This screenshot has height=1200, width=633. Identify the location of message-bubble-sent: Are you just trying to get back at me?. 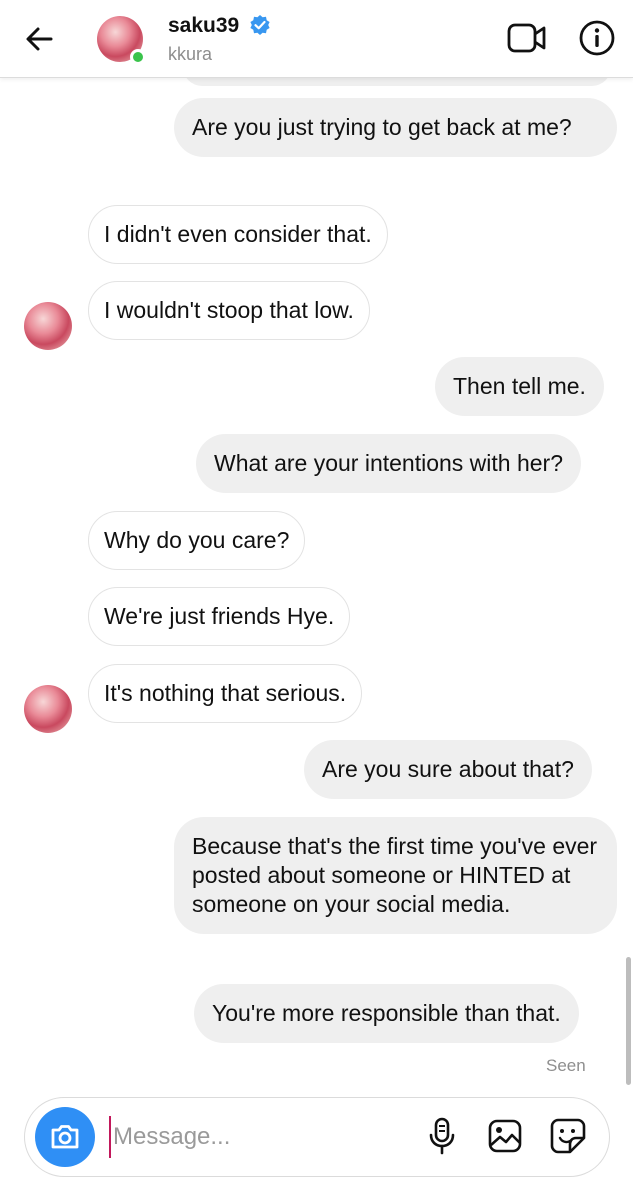
(395, 127).